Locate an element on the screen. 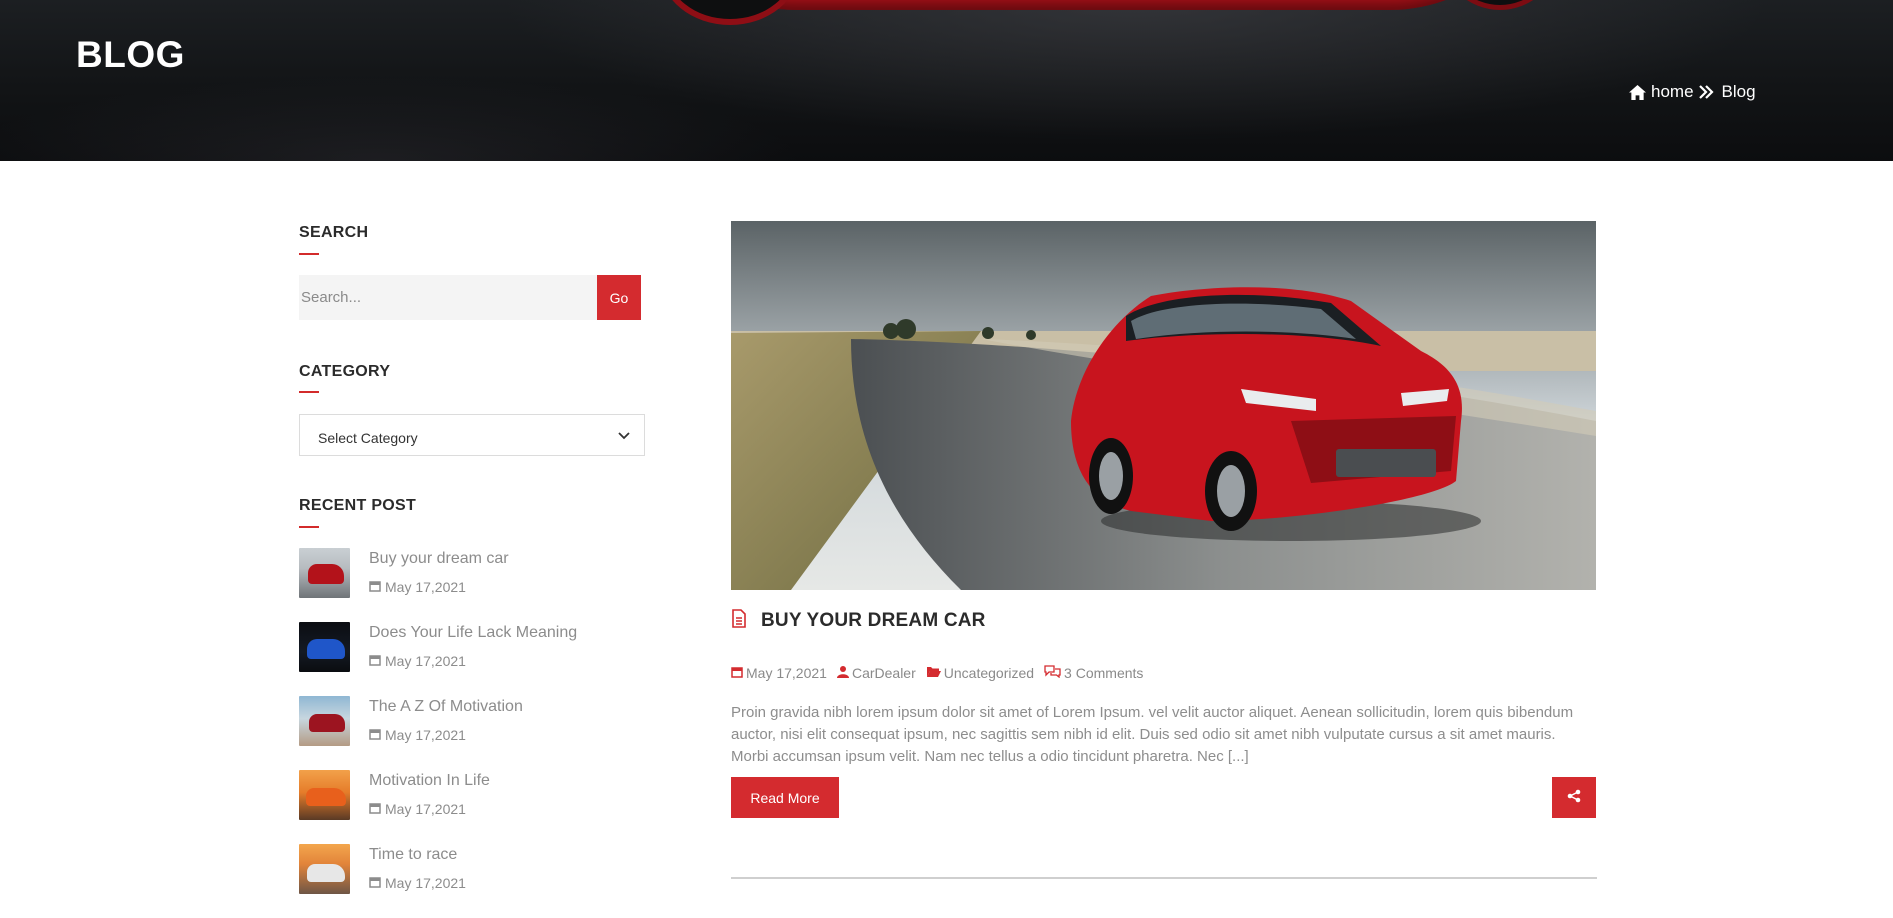 This screenshot has width=1893, height=918. post-comments: 3 Comments is located at coordinates (1093, 673).